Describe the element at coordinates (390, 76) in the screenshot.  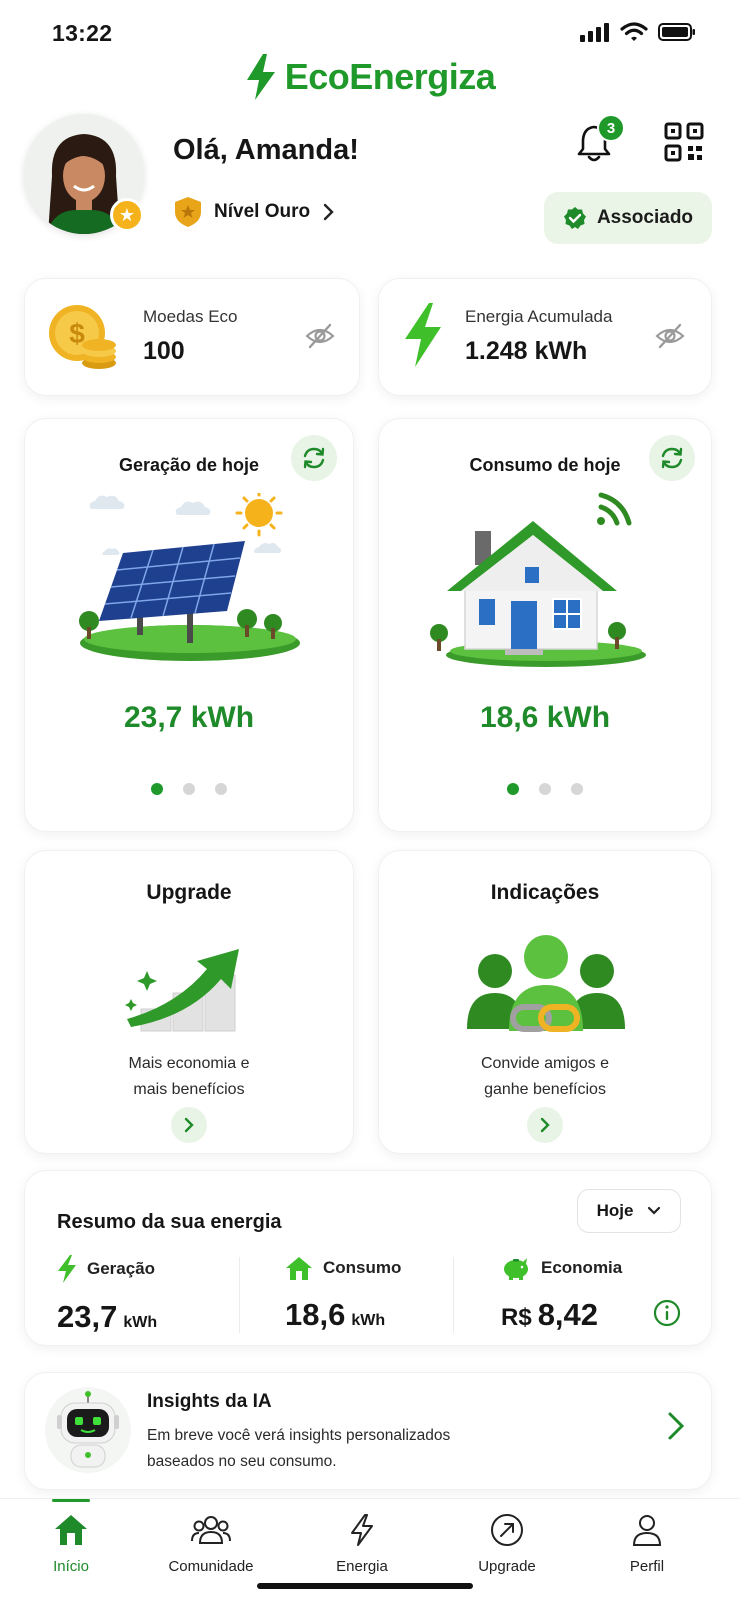
I see `app-name: EcoEnergiza` at that location.